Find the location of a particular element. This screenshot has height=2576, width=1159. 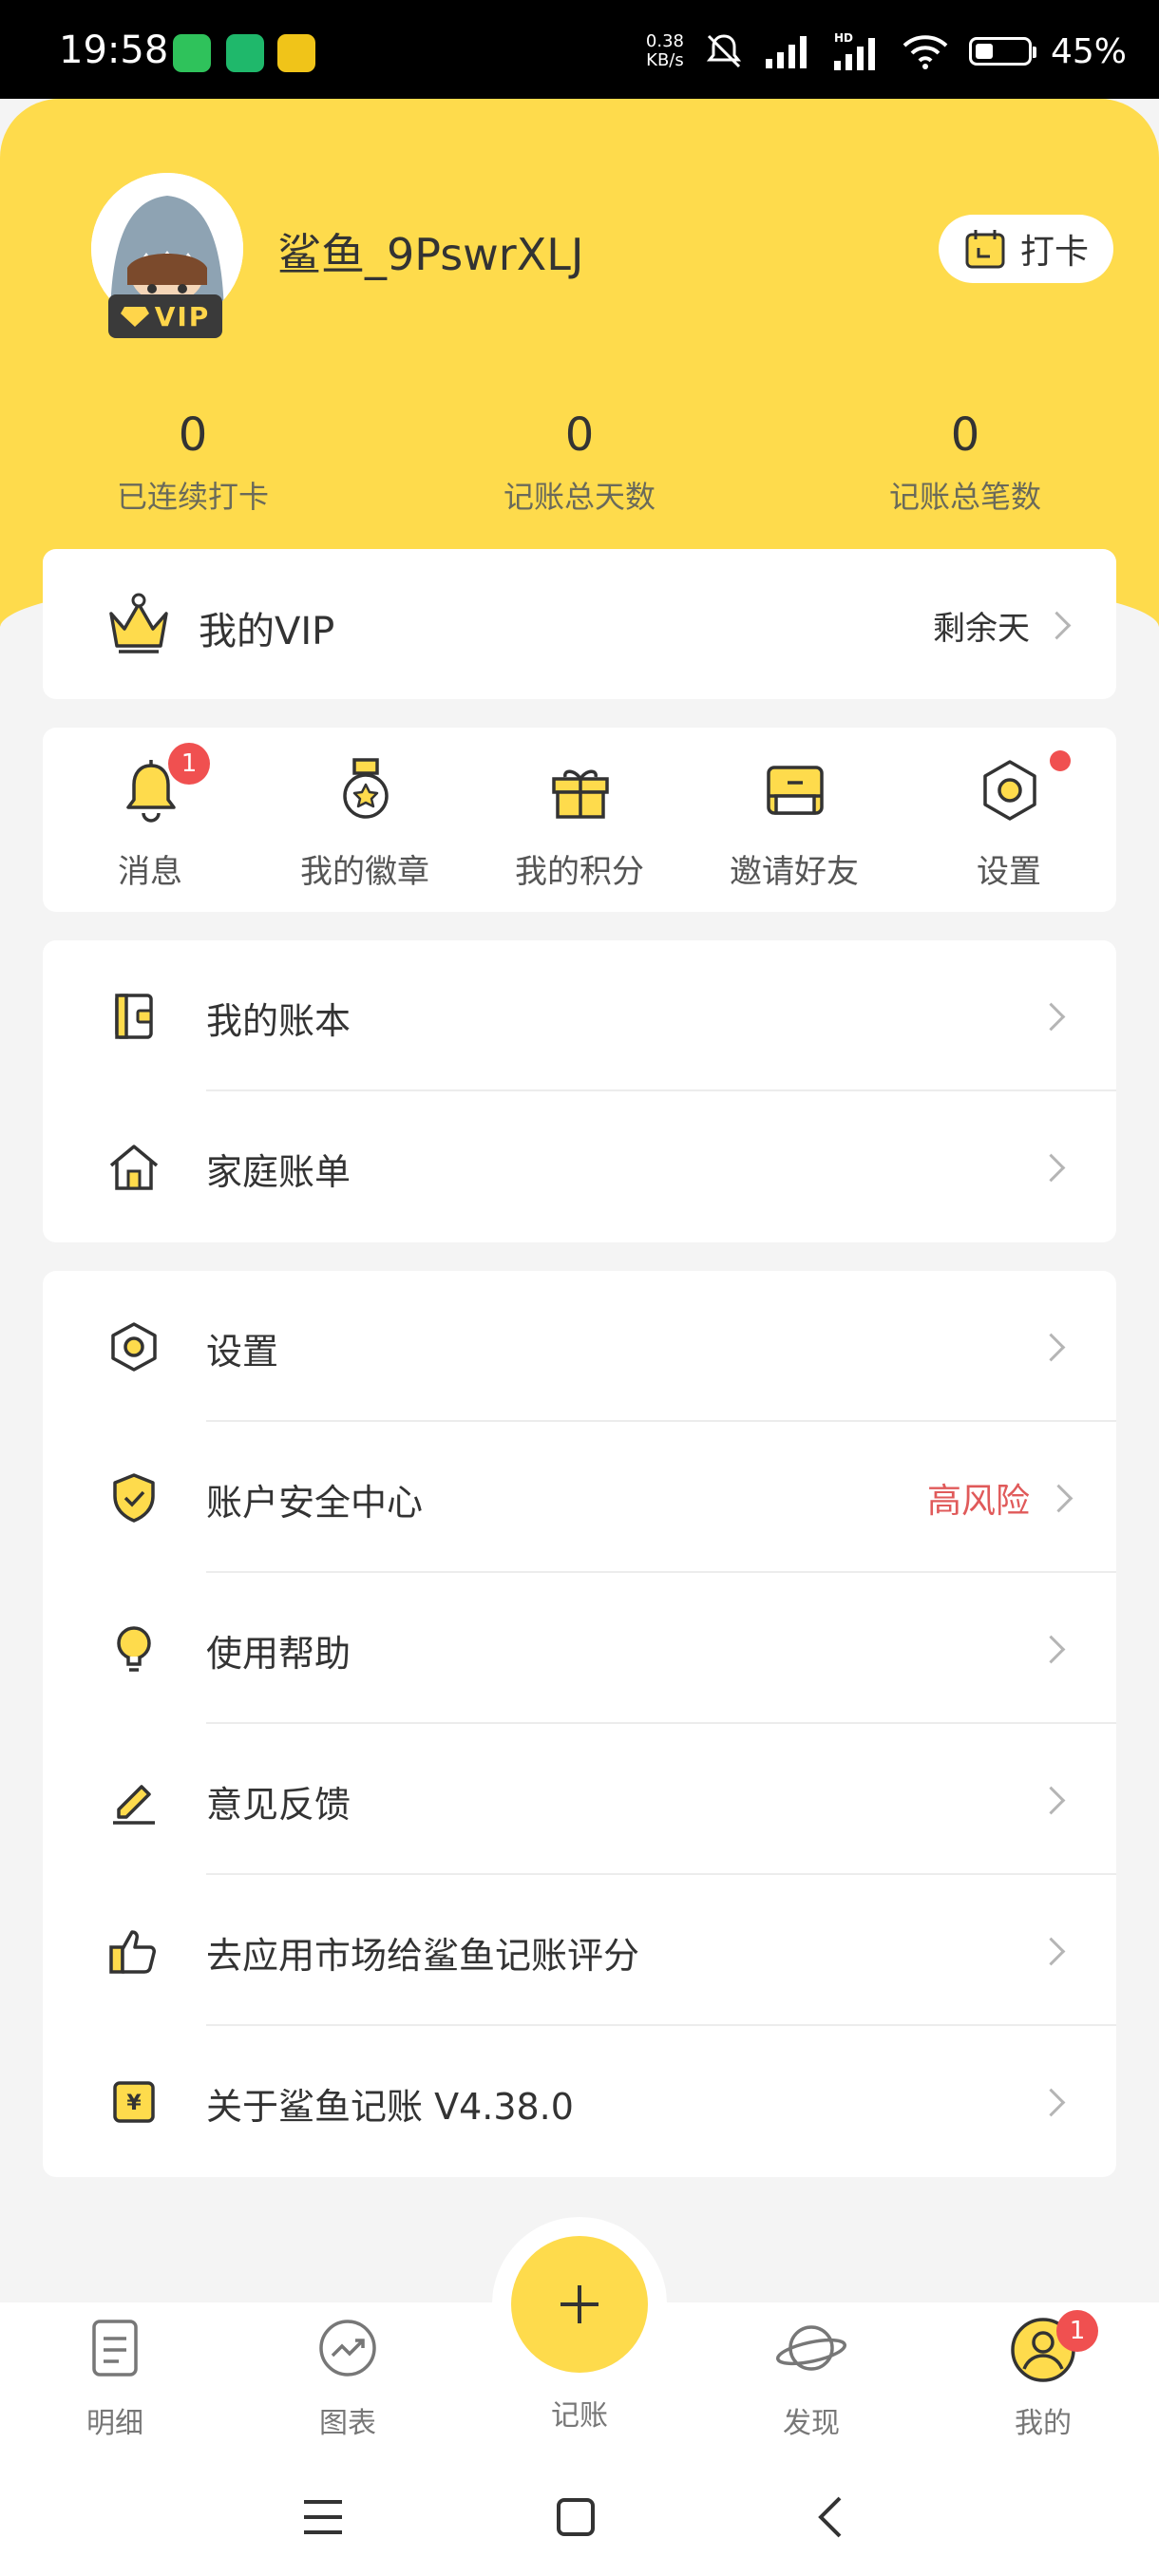

menu-item-family-bill: 家庭账单 is located at coordinates (579, 1166).